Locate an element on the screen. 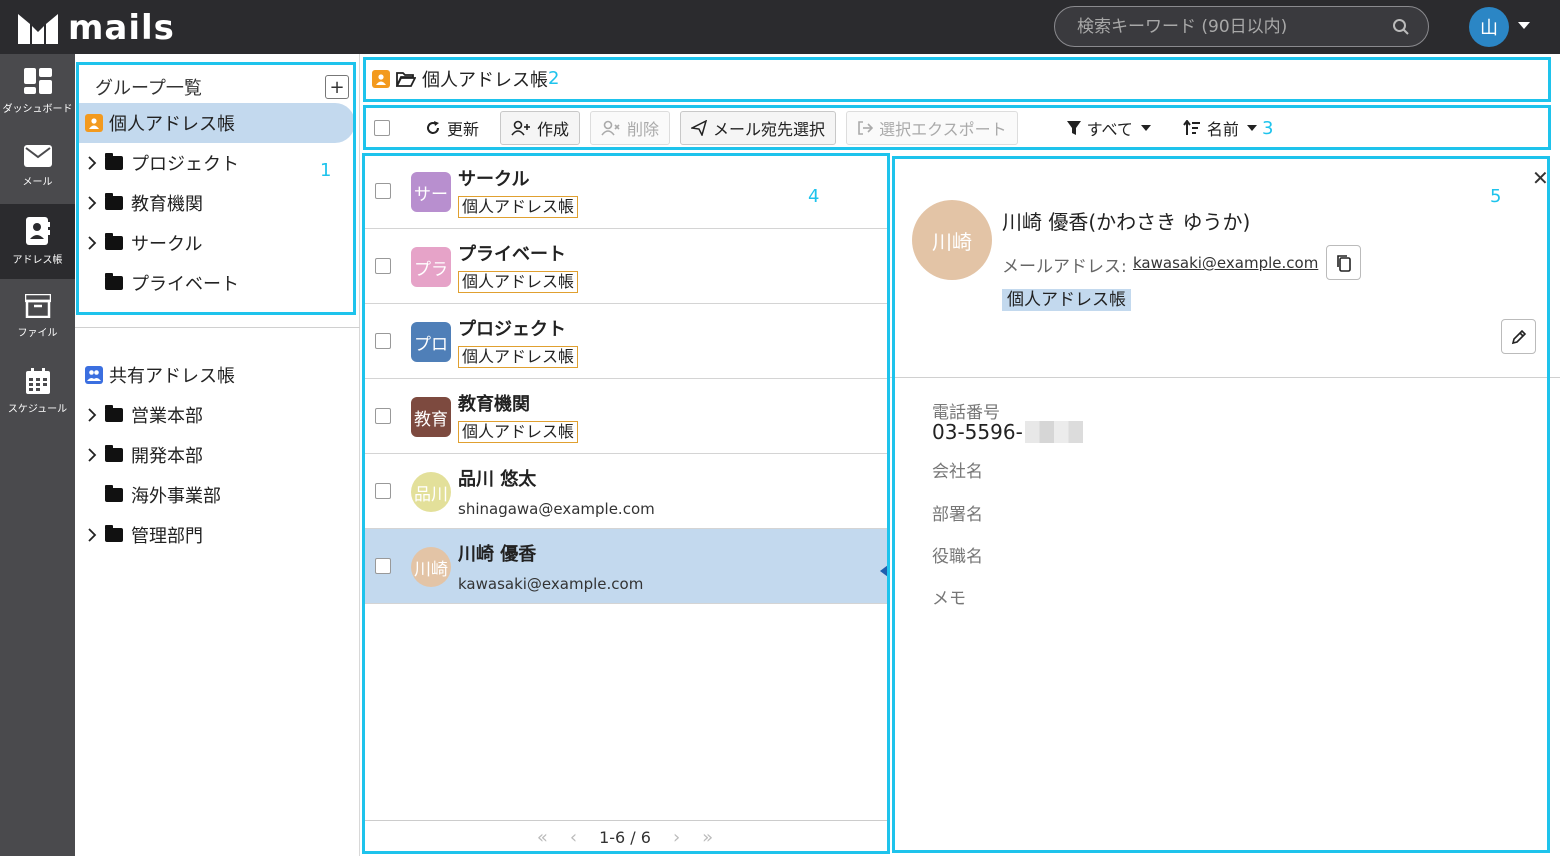 The height and width of the screenshot is (856, 1560). tree-item-sales: 営業本部 is located at coordinates (144, 415).